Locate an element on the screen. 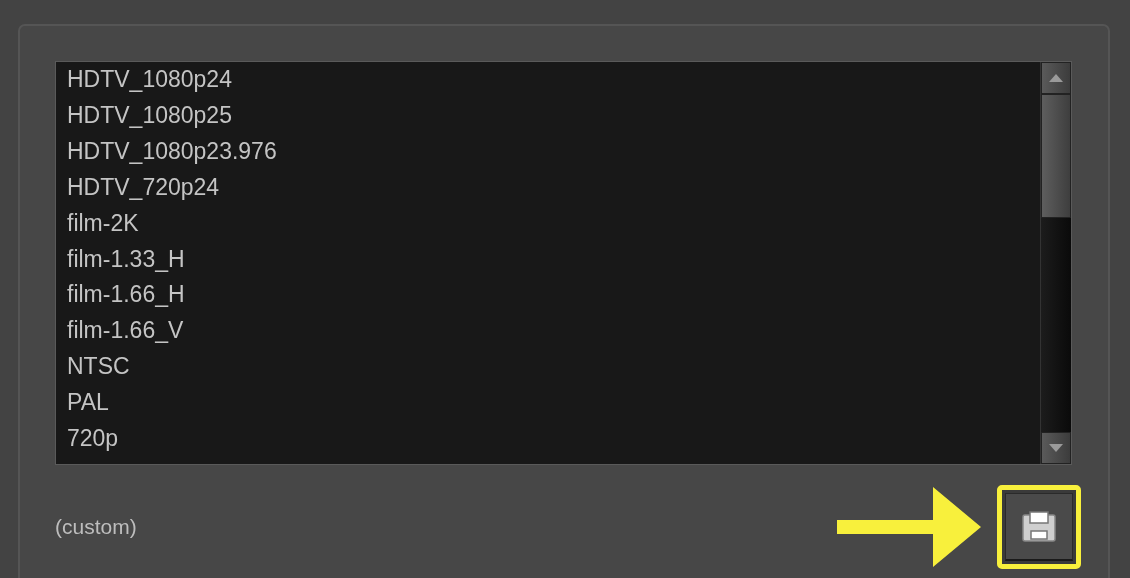  up-triangle-icon is located at coordinates (1056, 78).